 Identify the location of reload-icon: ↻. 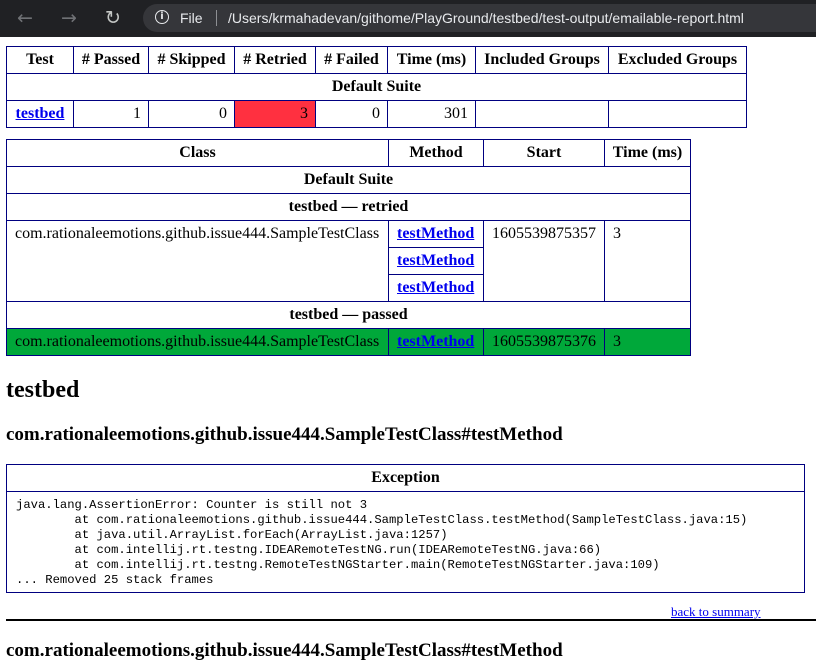
(113, 18).